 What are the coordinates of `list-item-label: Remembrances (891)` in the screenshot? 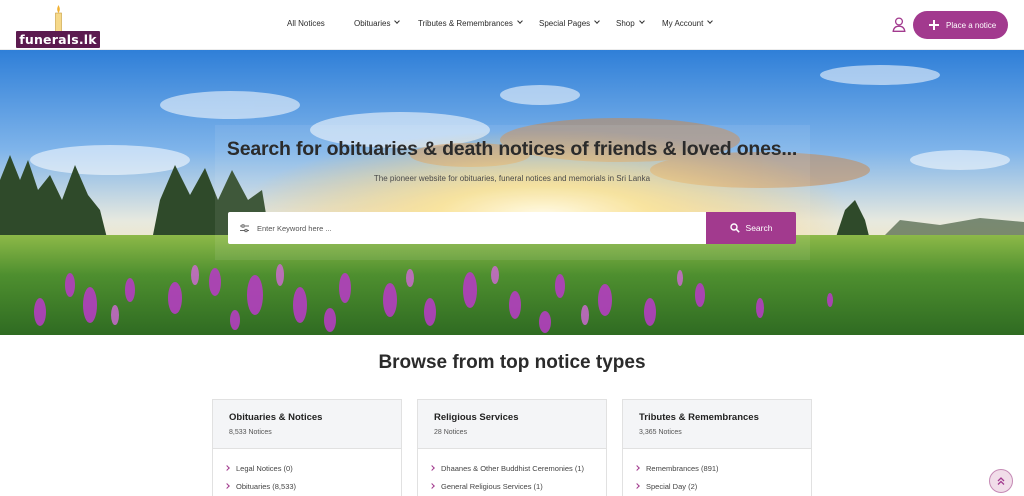 It's located at (682, 468).